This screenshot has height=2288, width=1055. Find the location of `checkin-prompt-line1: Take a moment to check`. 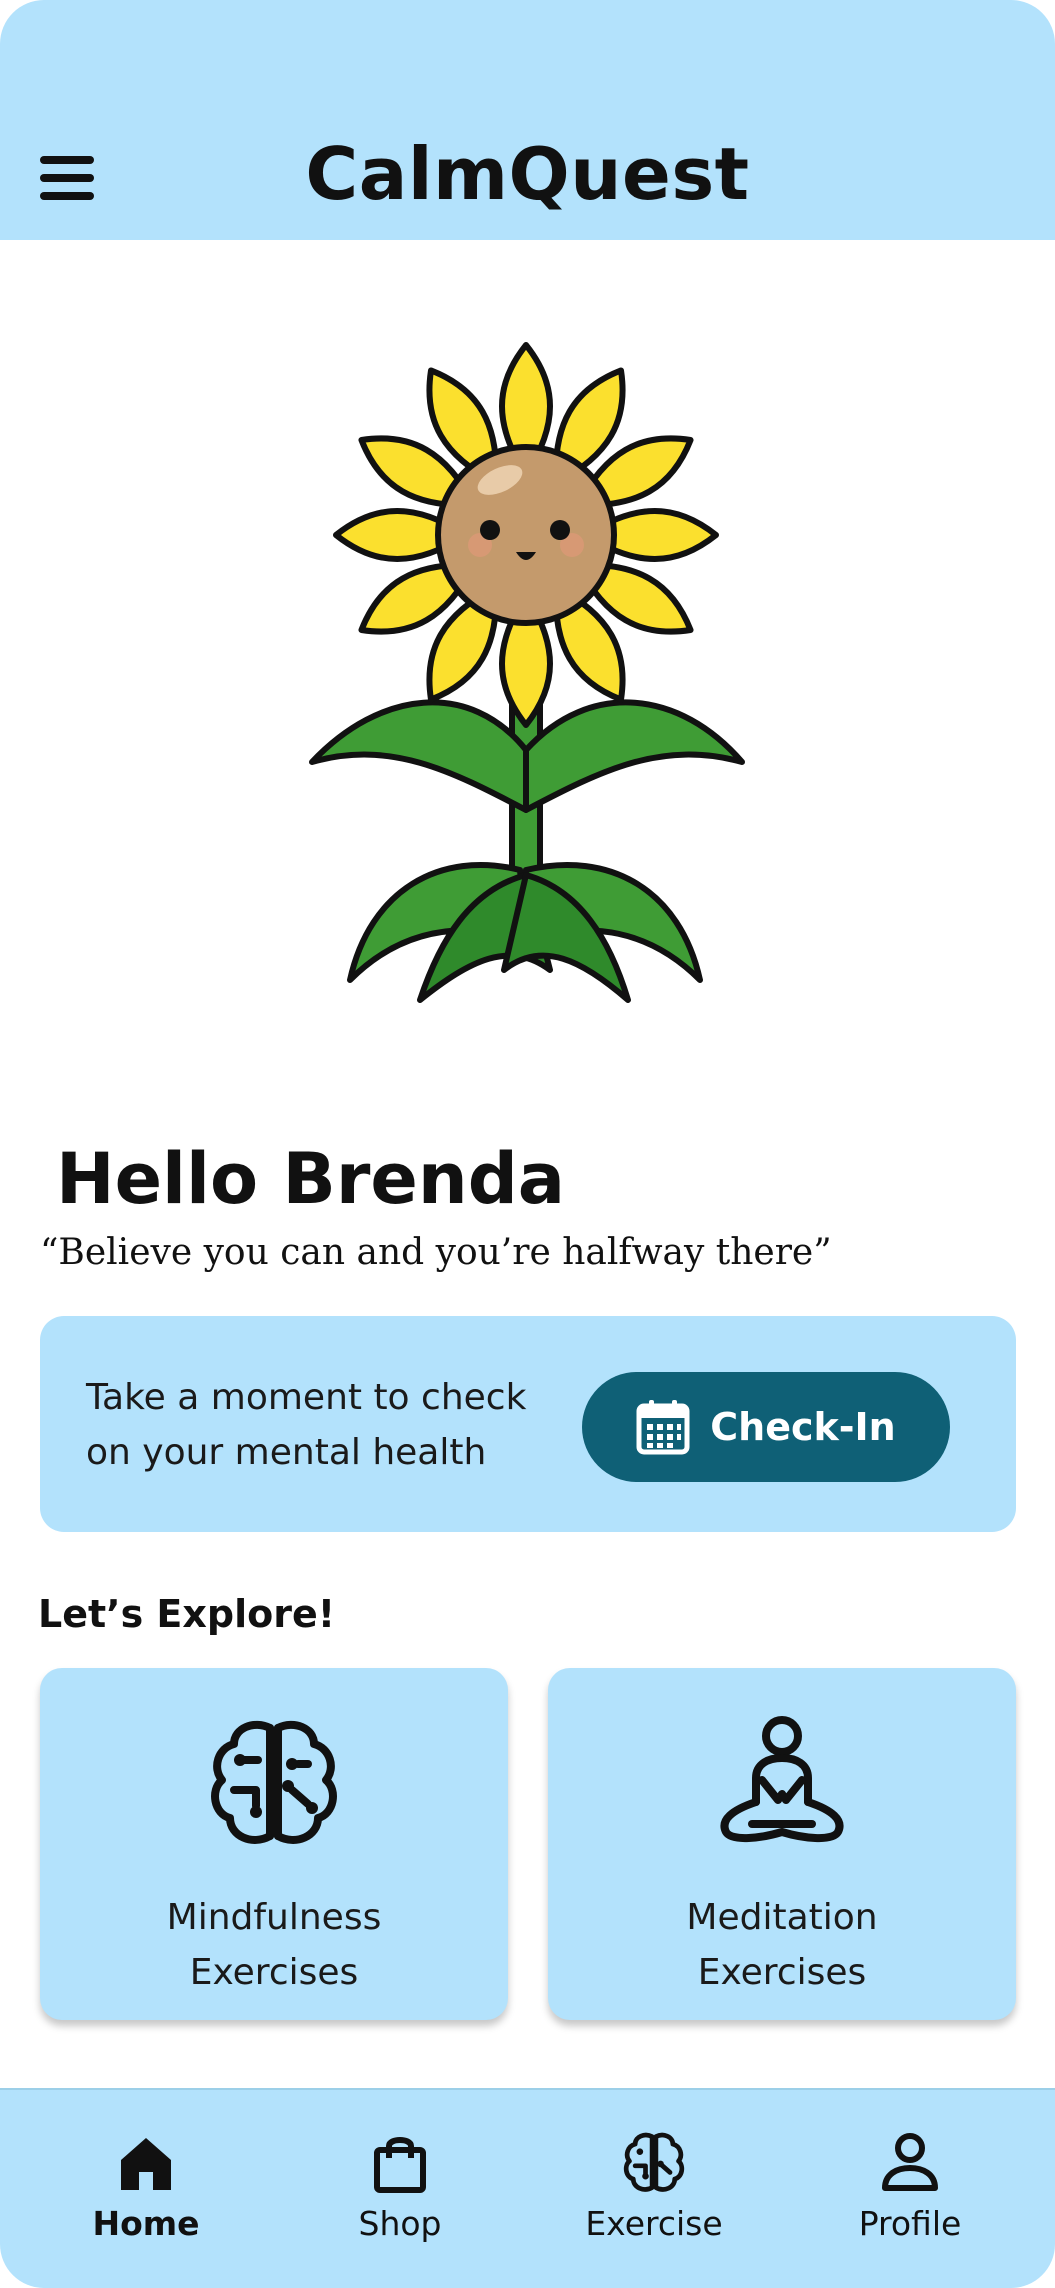

checkin-prompt-line1: Take a moment to check is located at coordinates (306, 1397).